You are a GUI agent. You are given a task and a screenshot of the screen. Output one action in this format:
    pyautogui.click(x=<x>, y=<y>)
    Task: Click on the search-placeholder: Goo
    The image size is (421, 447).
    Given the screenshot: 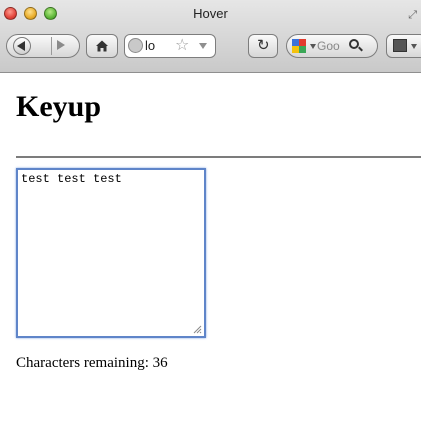 What is the action you would take?
    pyautogui.click(x=328, y=46)
    